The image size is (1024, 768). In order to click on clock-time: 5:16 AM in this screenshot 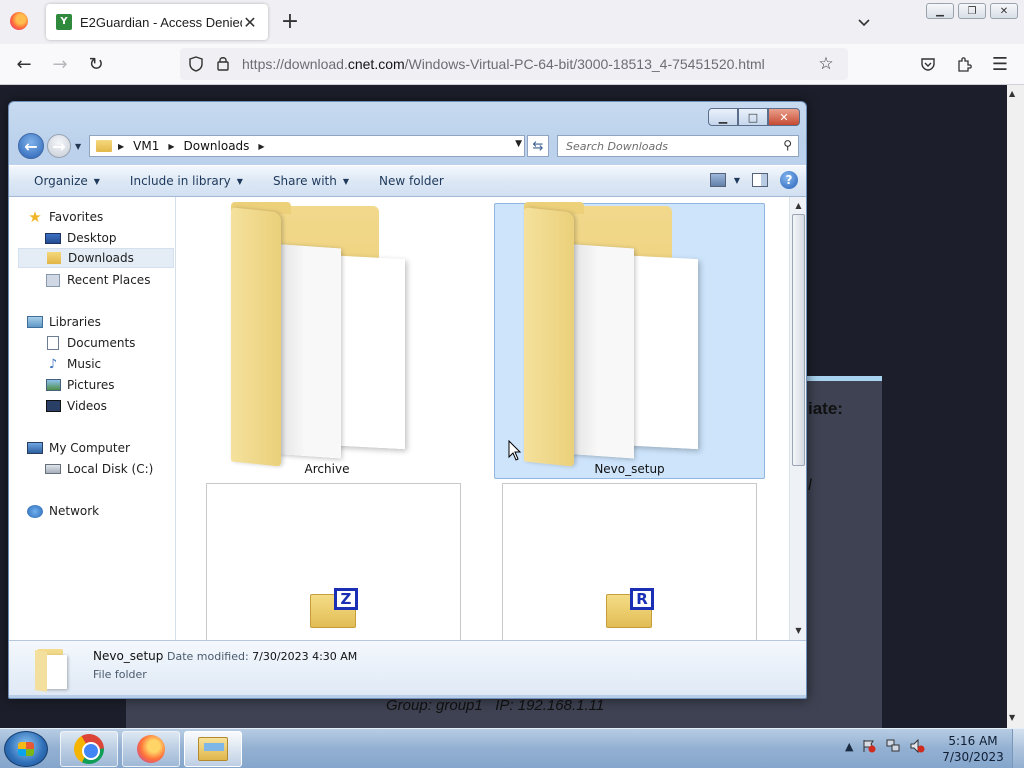, I will do `click(973, 741)`.